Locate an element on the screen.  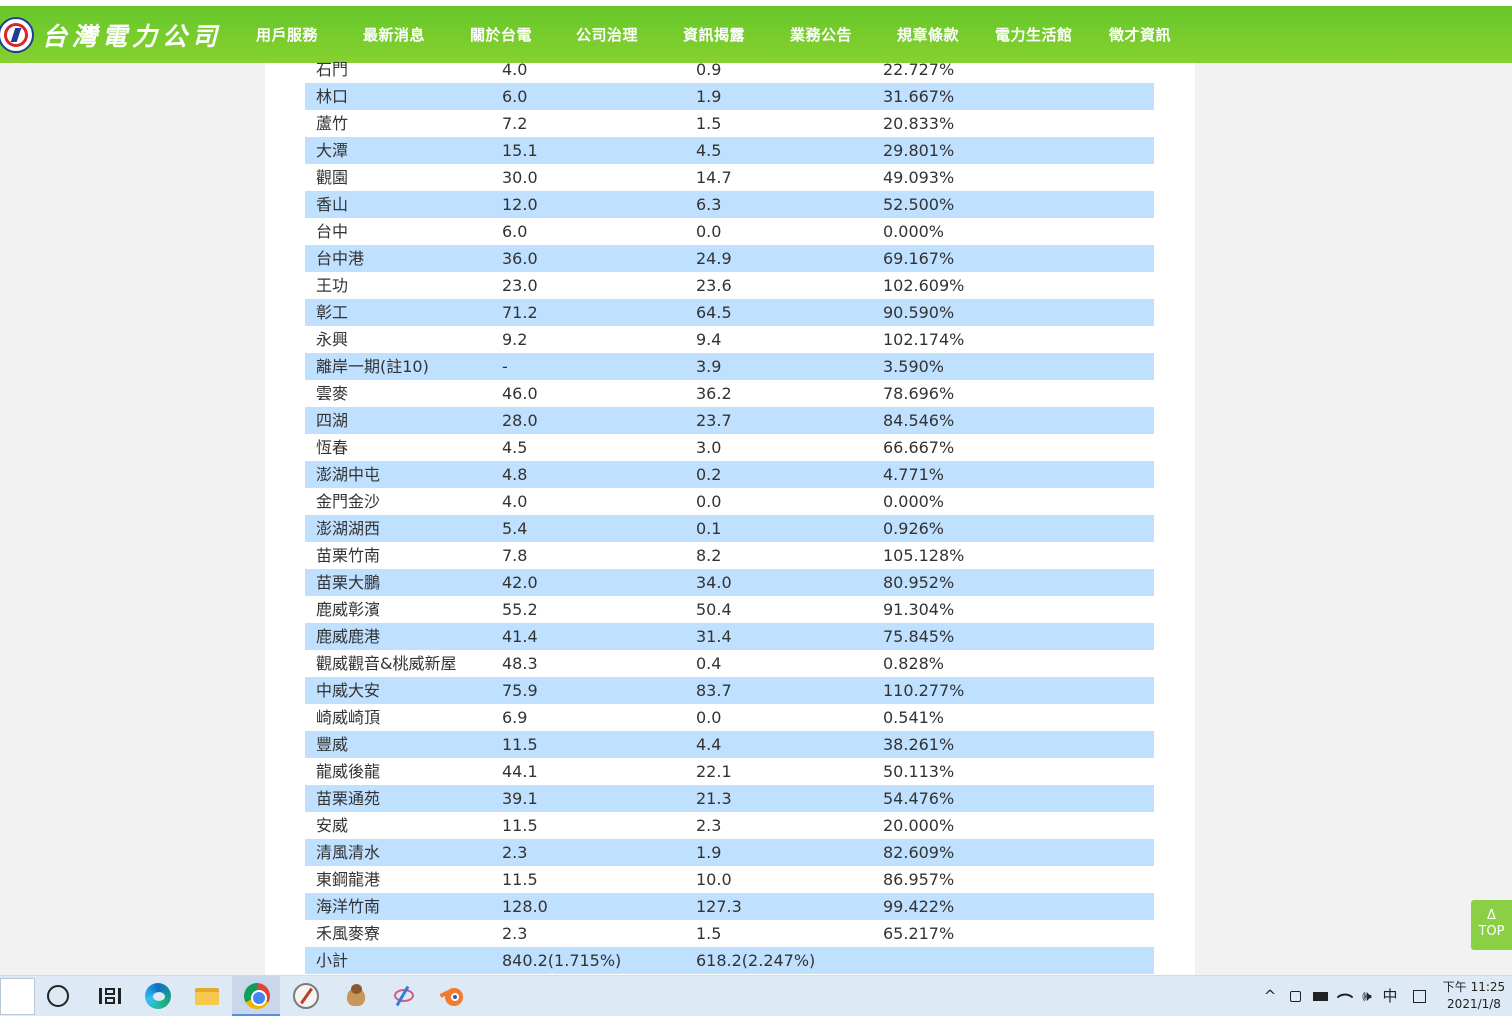
compass-app-icon is located at coordinates (306, 996).